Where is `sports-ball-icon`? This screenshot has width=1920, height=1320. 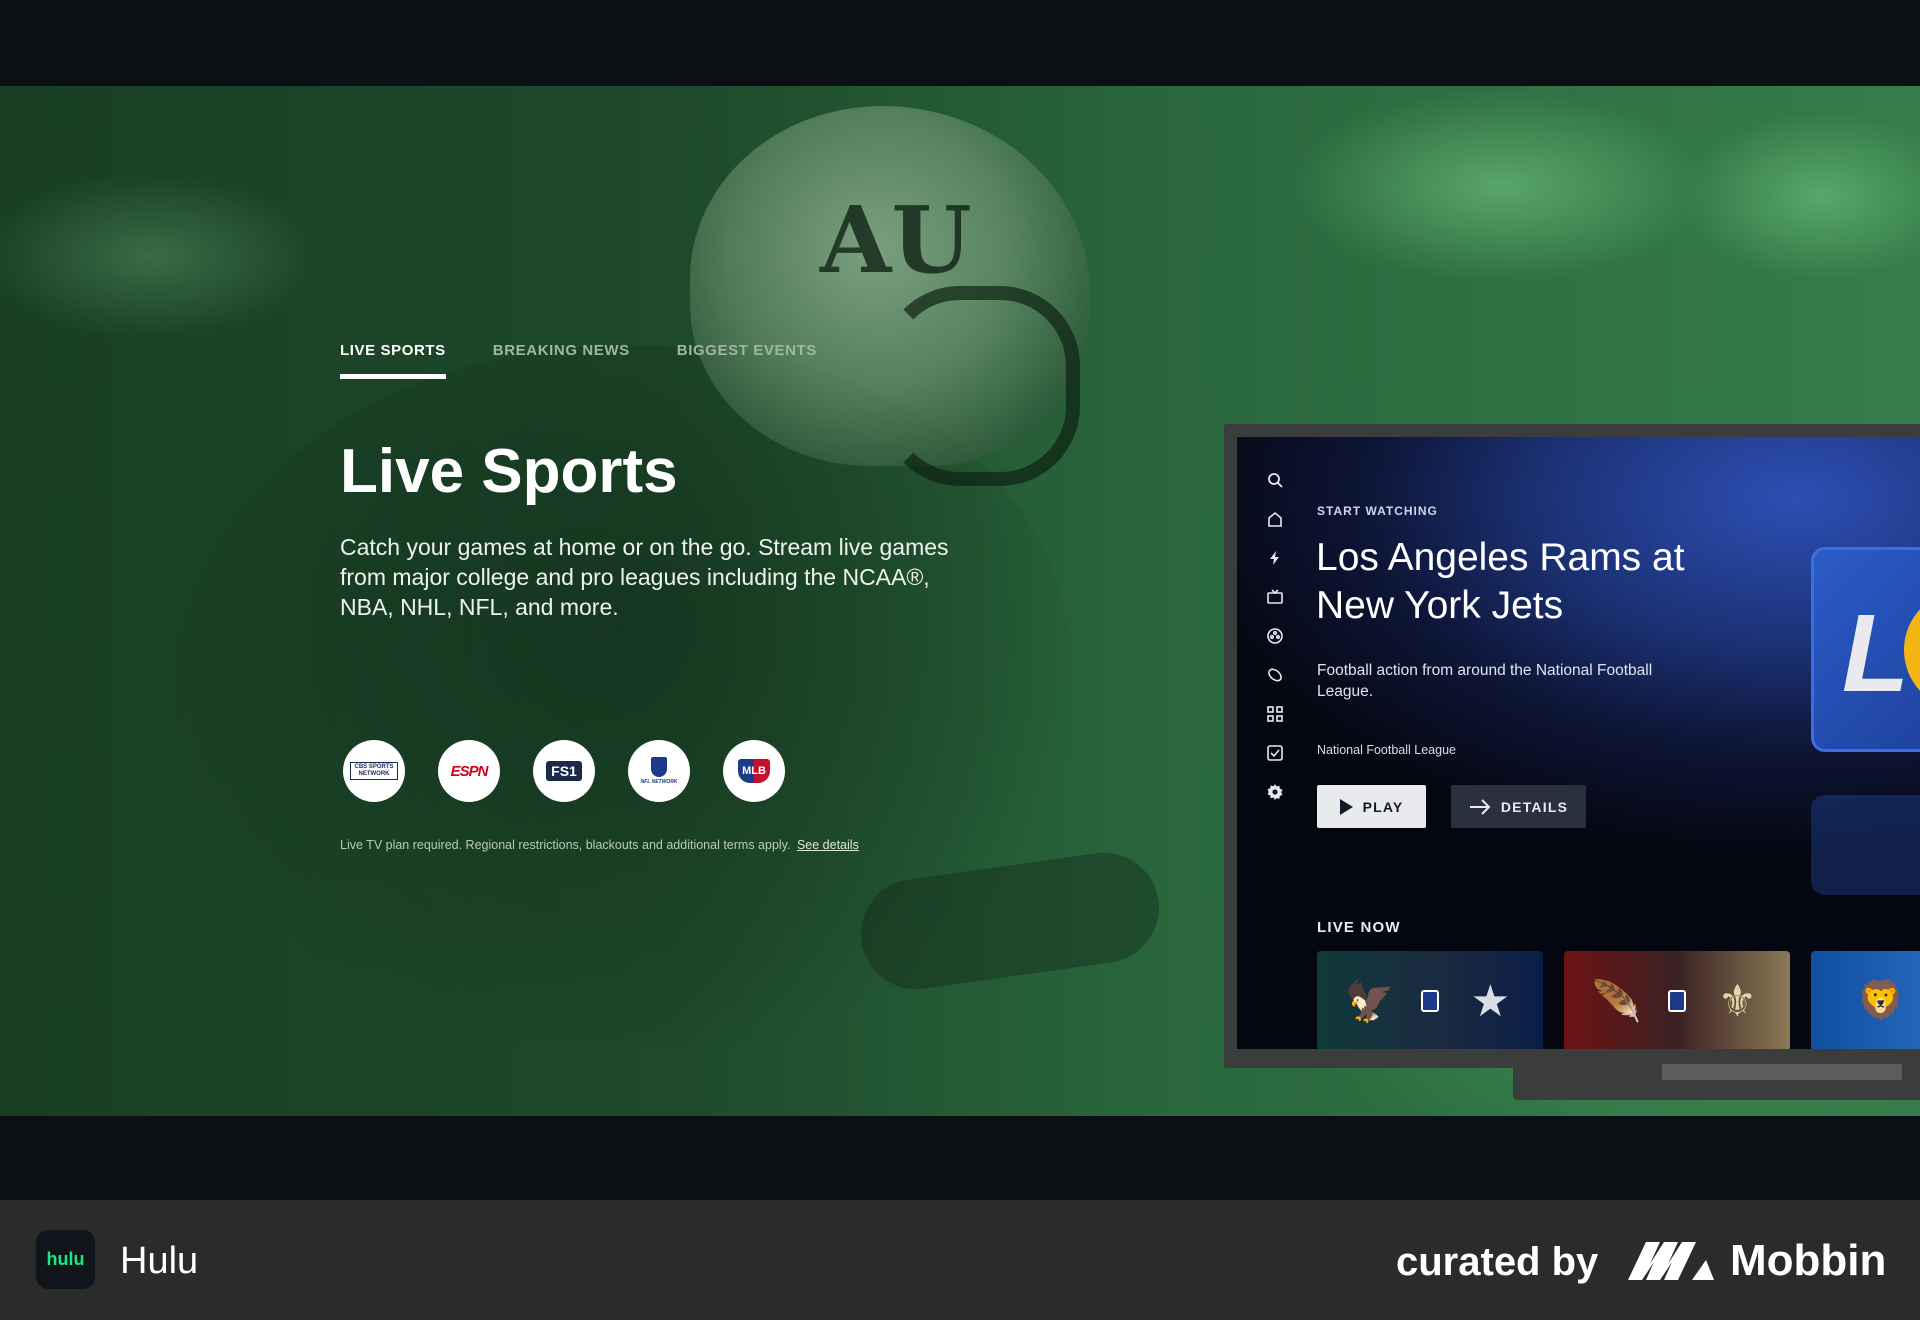
sports-ball-icon is located at coordinates (1275, 675).